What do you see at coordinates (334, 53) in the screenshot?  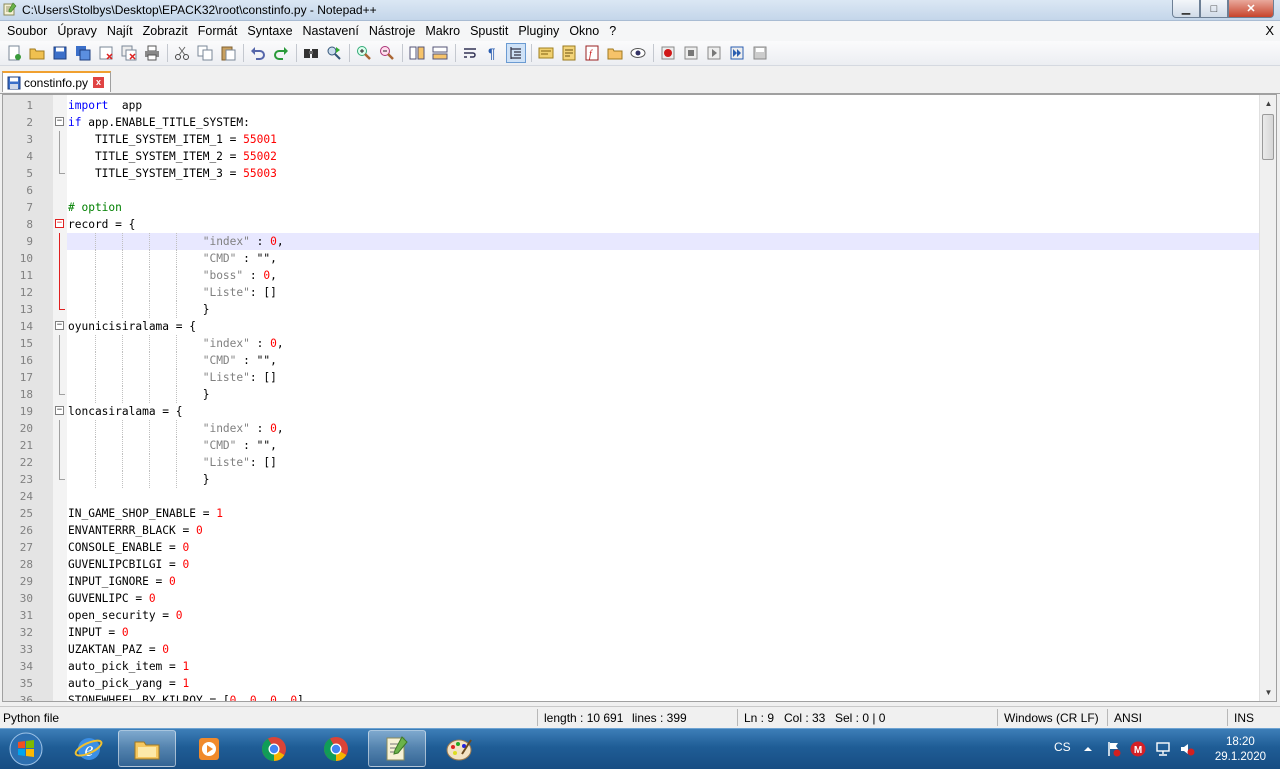 I see `replace-button` at bounding box center [334, 53].